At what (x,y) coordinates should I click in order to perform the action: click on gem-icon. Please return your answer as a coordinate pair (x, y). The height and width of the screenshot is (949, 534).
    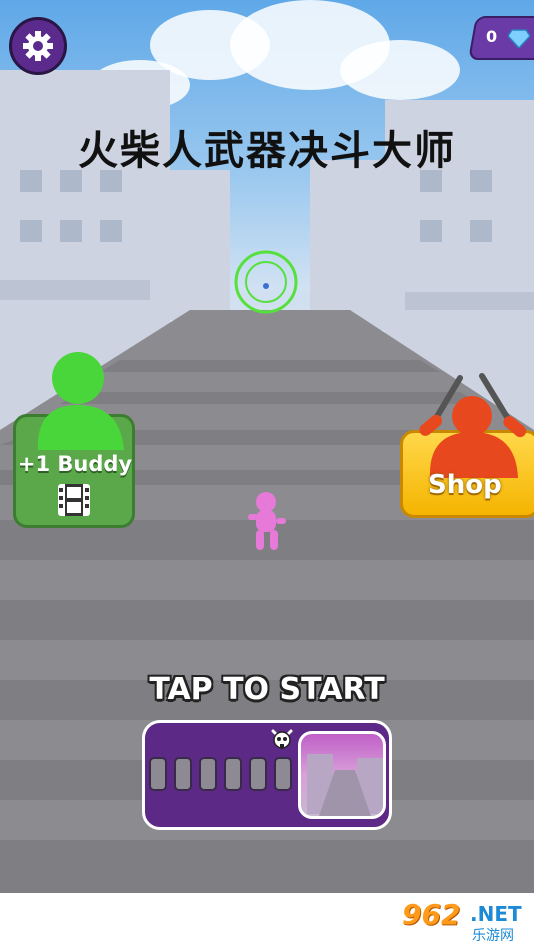
    Looking at the image, I should click on (519, 38).